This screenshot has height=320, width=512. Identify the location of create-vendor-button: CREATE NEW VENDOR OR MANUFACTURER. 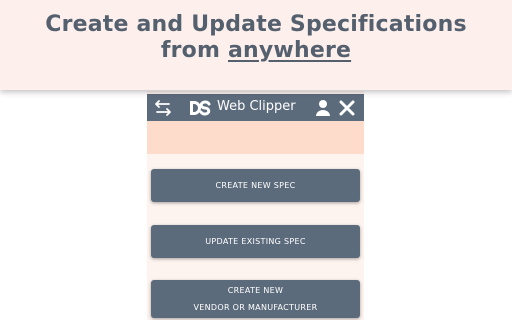
(255, 299).